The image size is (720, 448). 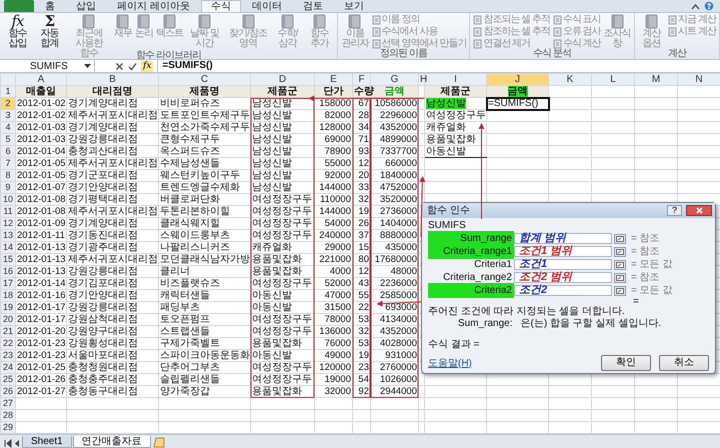 What do you see at coordinates (570, 80) in the screenshot?
I see `column-header: K` at bounding box center [570, 80].